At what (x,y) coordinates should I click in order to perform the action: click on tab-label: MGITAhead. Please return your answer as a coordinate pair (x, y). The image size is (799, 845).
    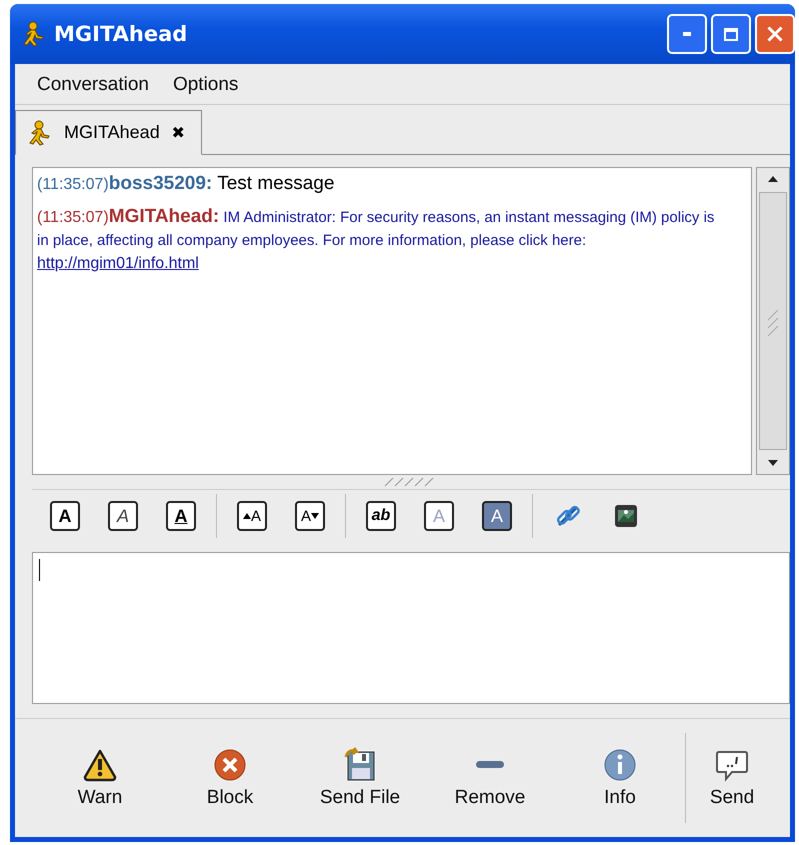
    Looking at the image, I should click on (112, 132).